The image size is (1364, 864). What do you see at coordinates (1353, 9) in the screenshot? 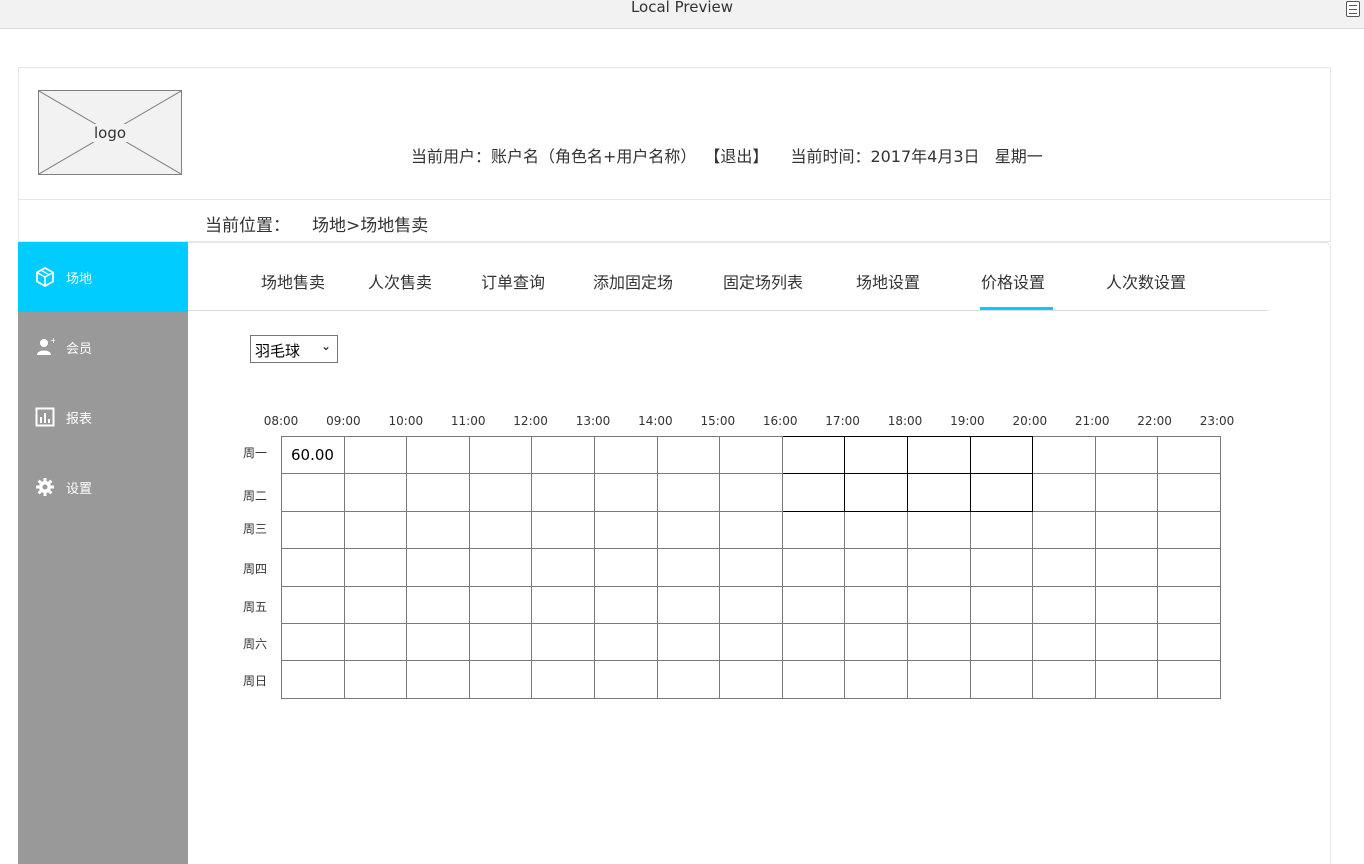
I see `menu-icon` at bounding box center [1353, 9].